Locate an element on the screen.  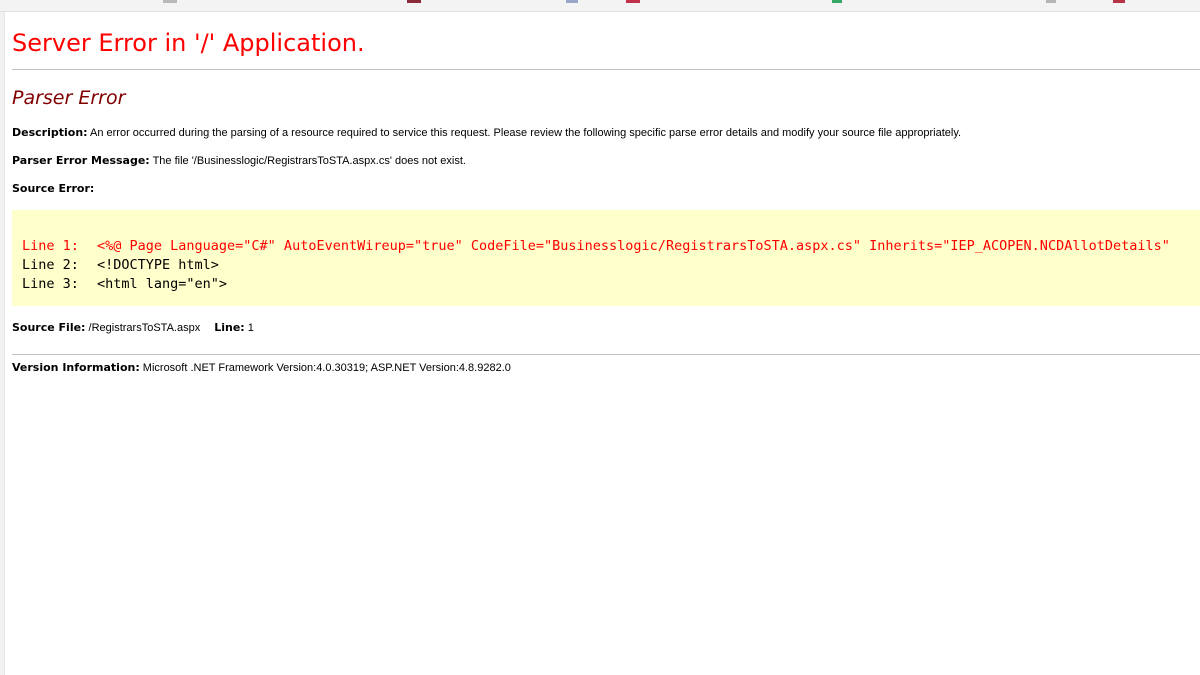
line-number: Line 1: is located at coordinates (50, 246).